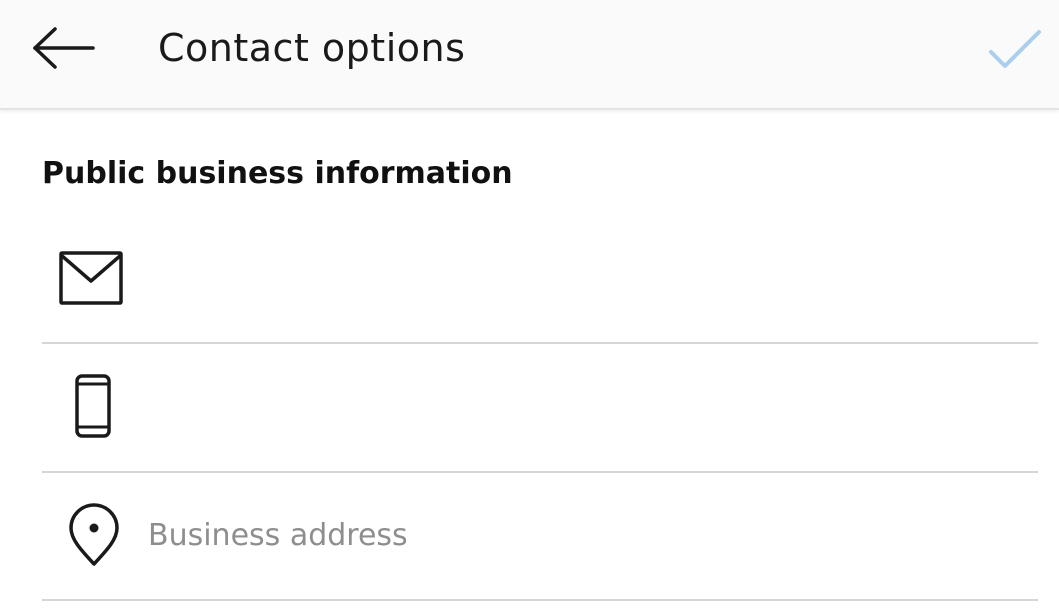 Image resolution: width=1059 pixels, height=609 pixels. What do you see at coordinates (93, 406) in the screenshot?
I see `mobile-phone-icon` at bounding box center [93, 406].